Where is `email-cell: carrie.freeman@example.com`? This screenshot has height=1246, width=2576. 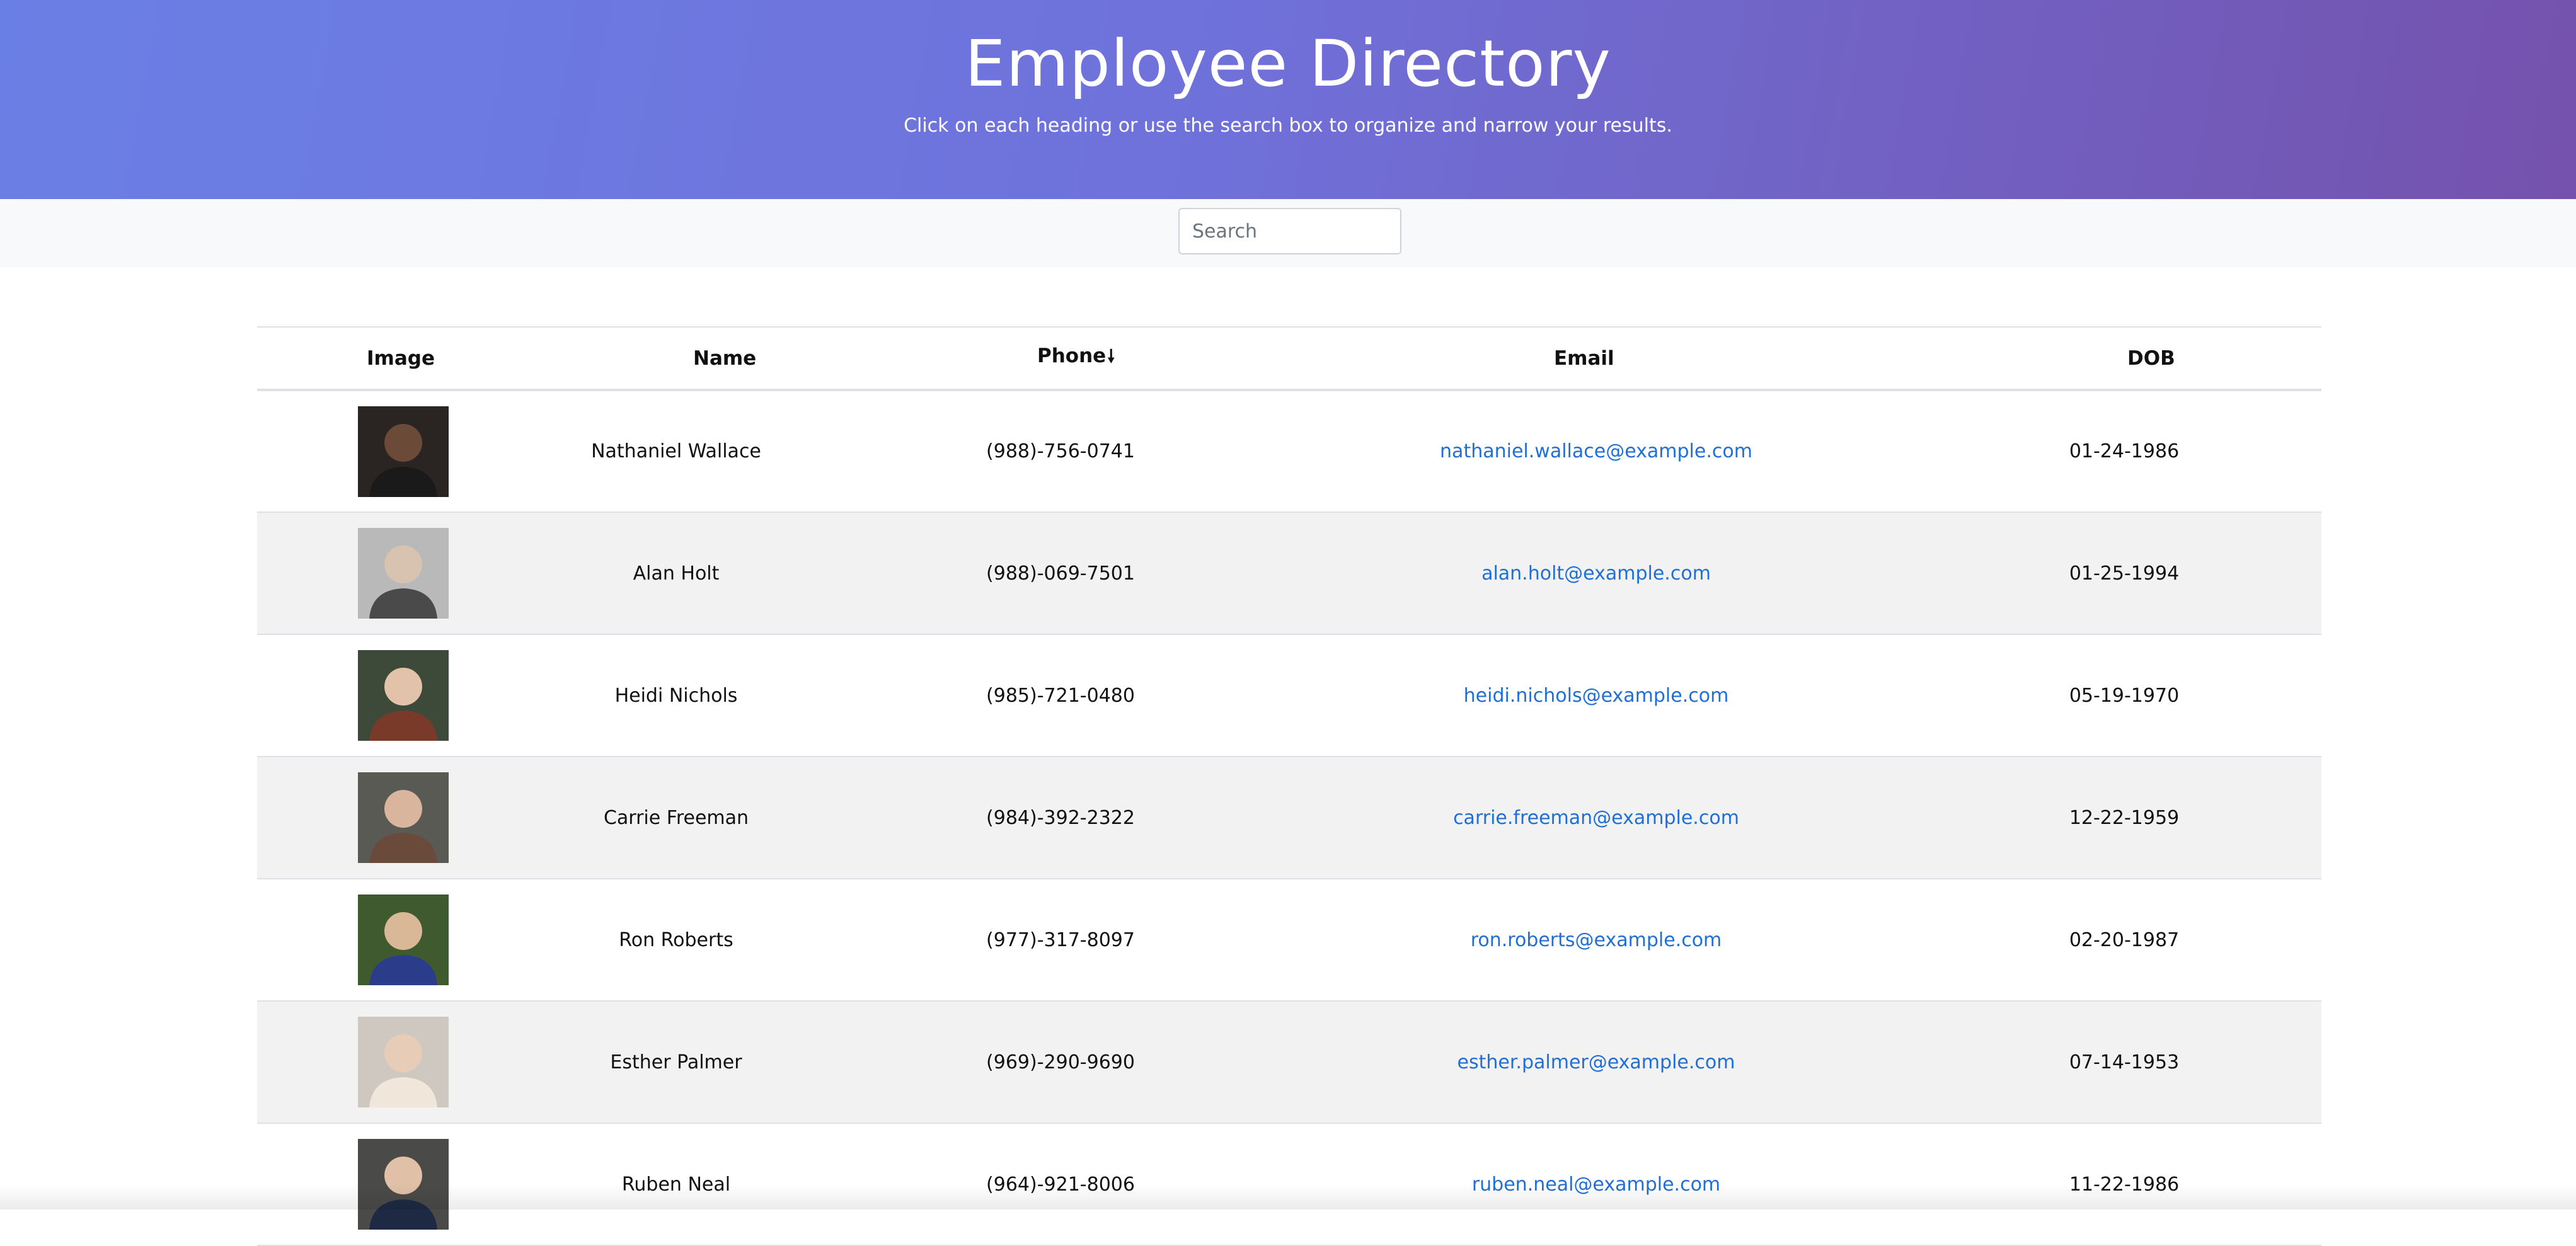
email-cell: carrie.freeman@example.com is located at coordinates (1596, 818).